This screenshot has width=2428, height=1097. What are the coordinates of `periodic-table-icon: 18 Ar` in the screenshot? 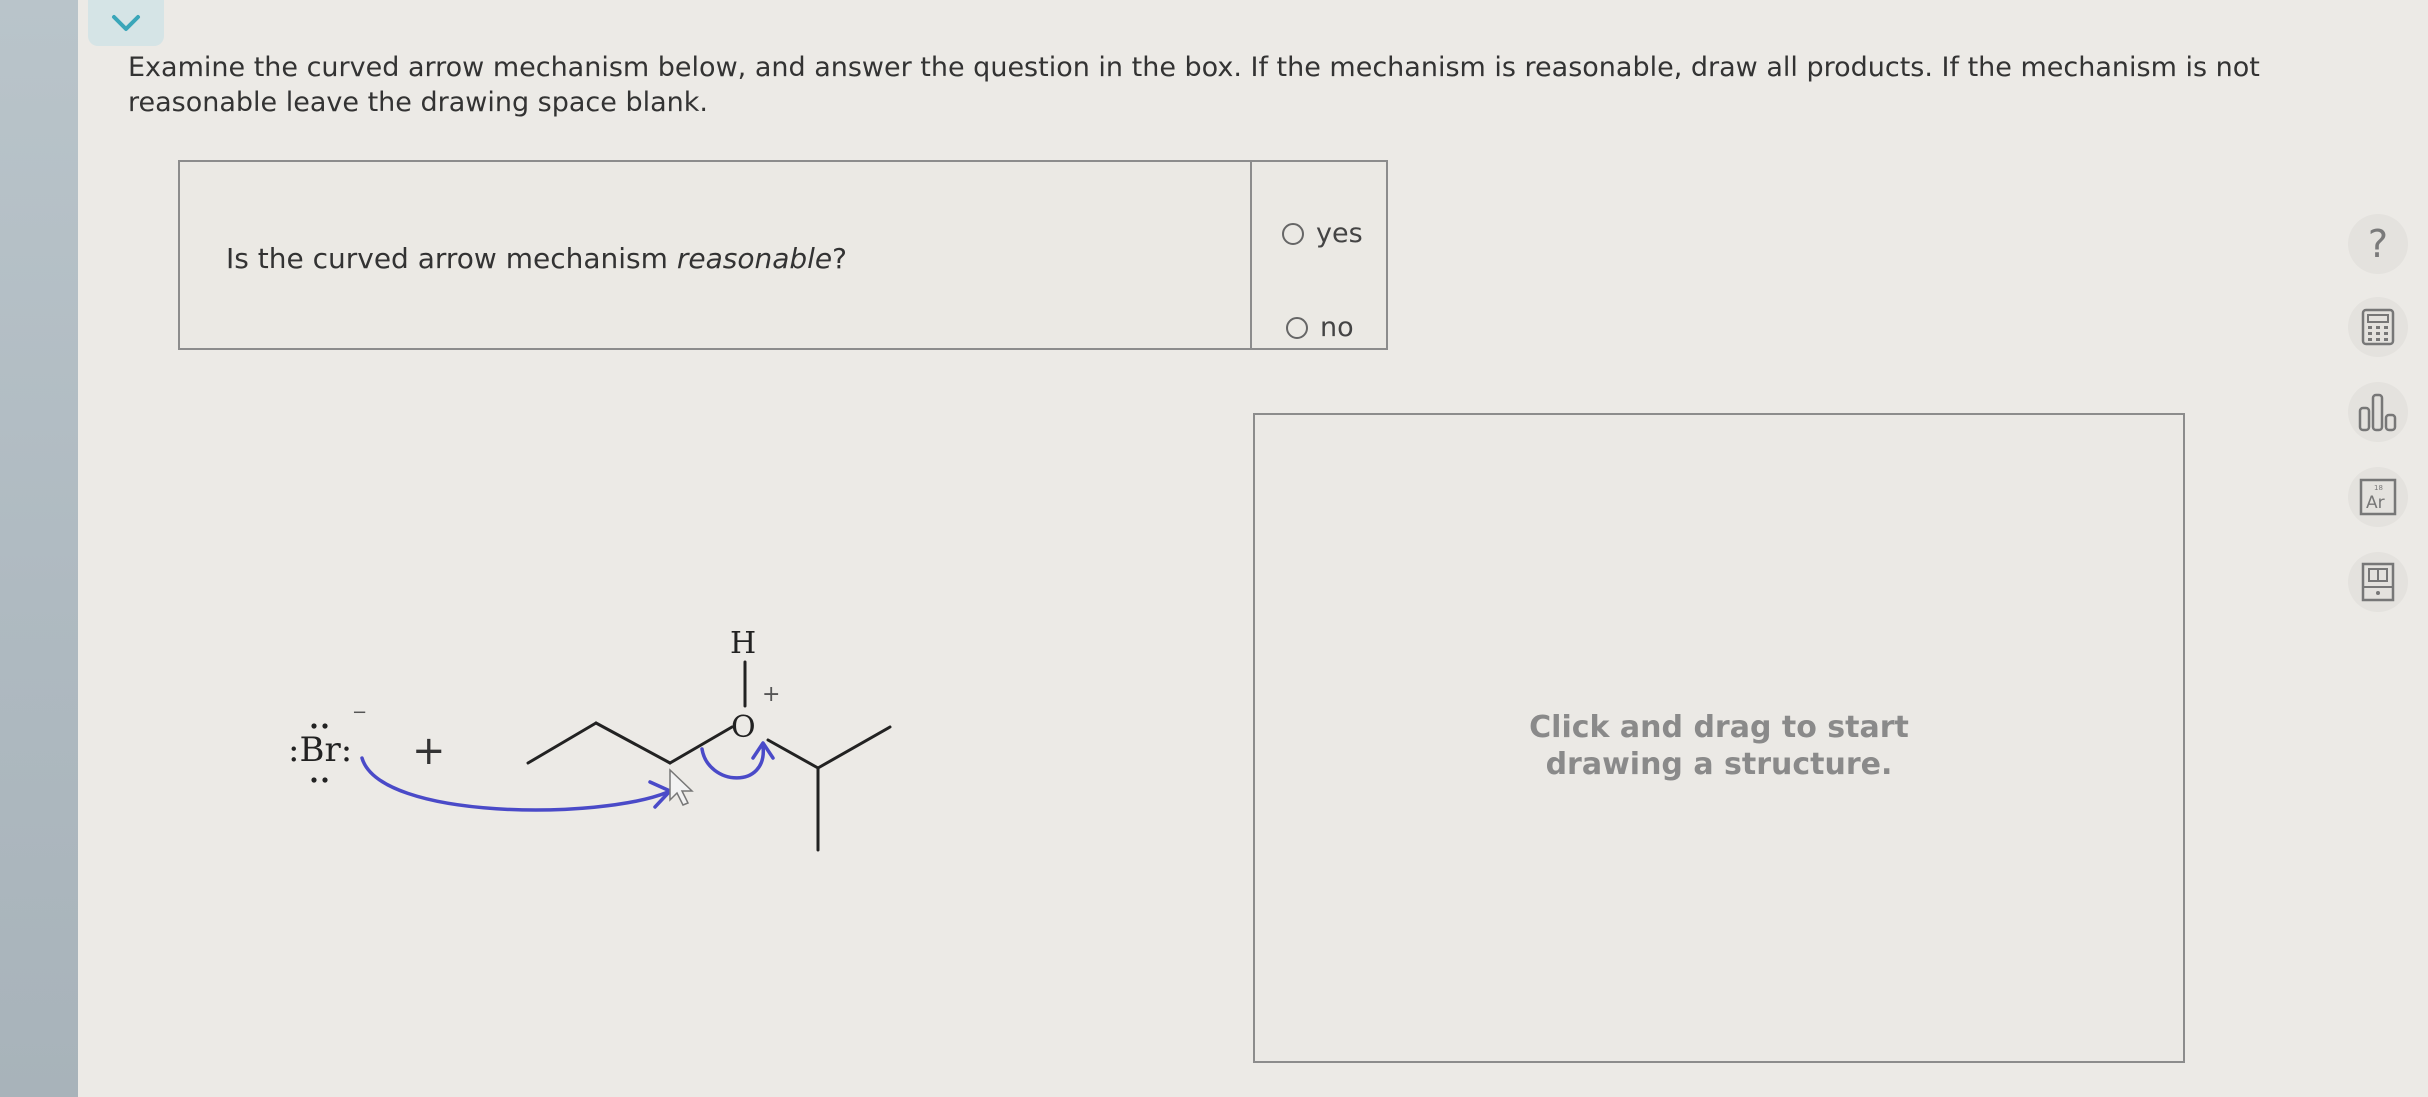 It's located at (2378, 497).